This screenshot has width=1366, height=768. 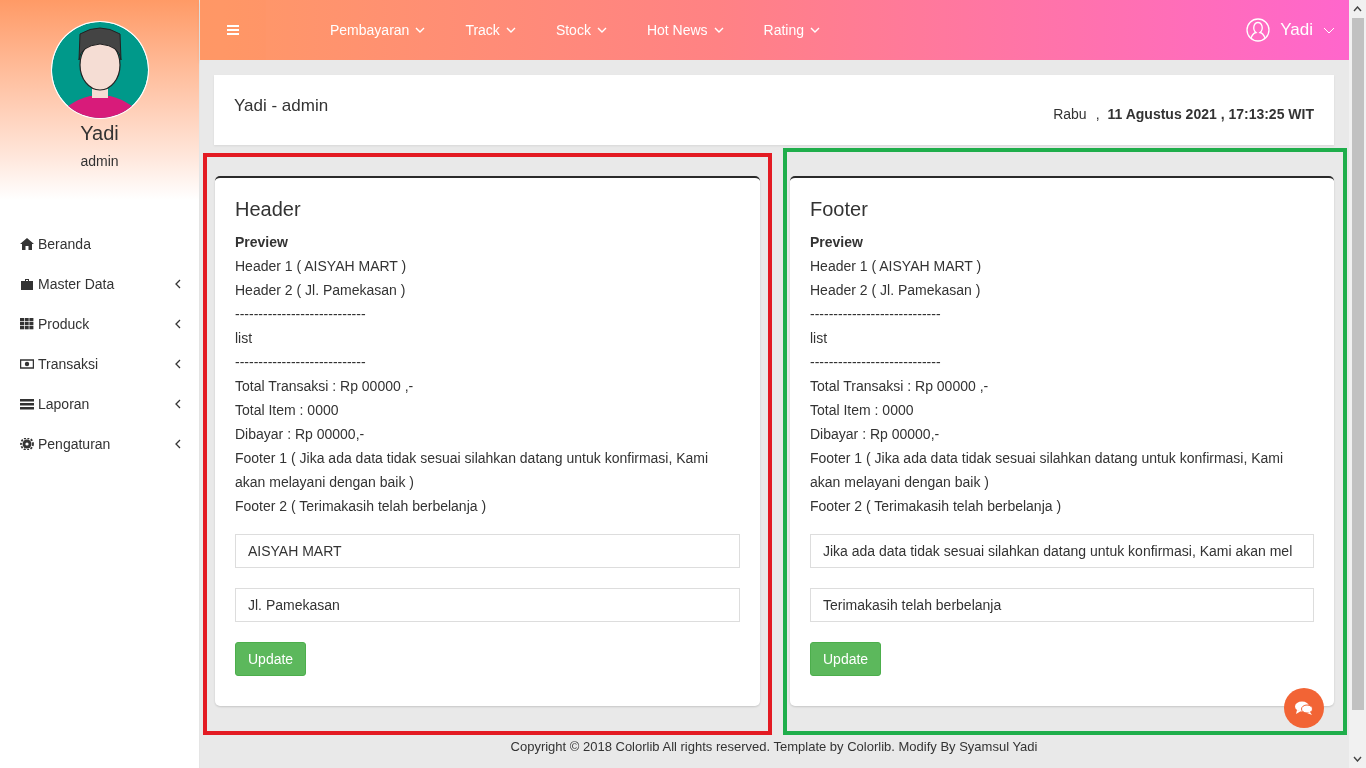 I want to click on sidebar-item: Master Data, so click(x=99, y=284).